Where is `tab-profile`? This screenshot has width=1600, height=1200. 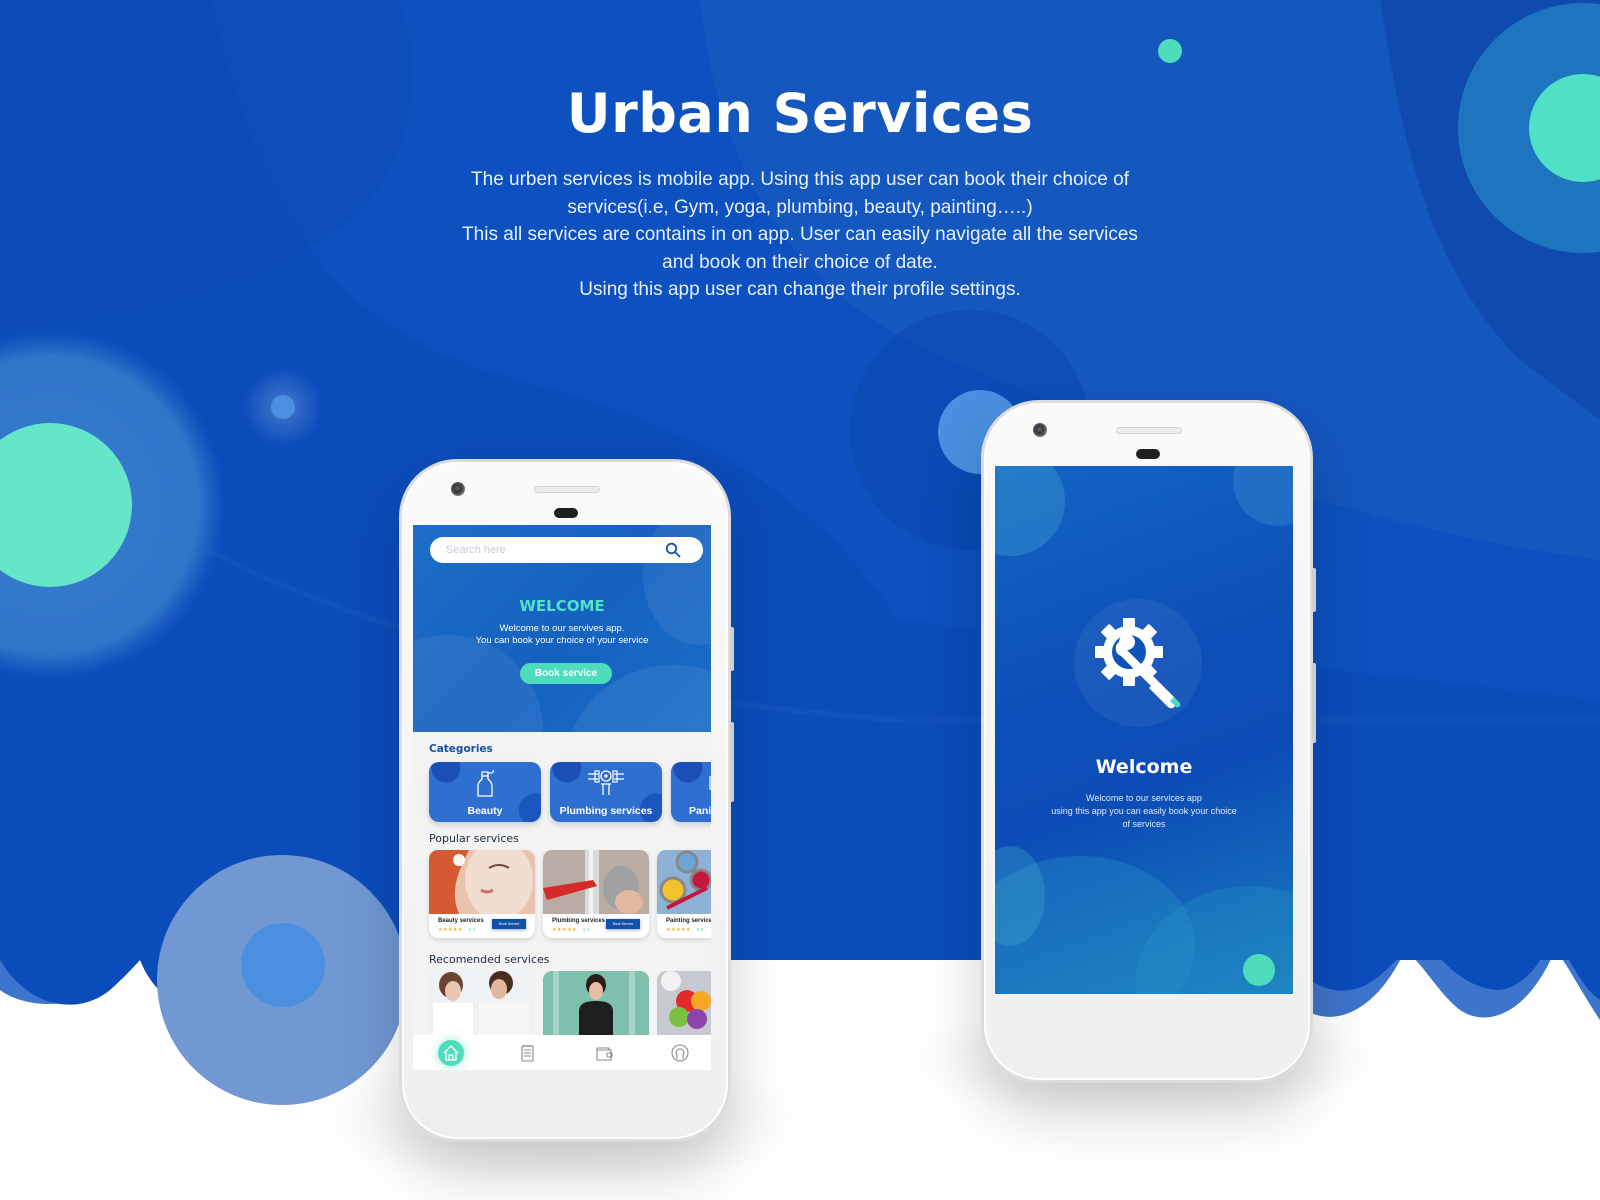
tab-profile is located at coordinates (680, 1053).